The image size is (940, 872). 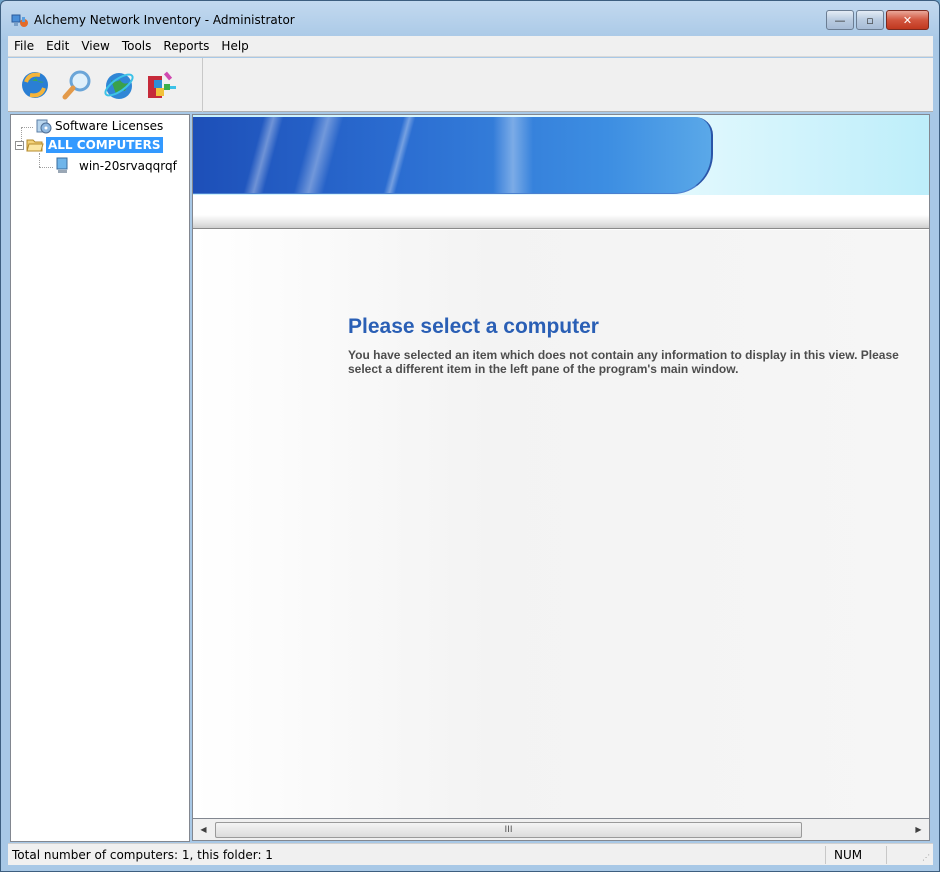 I want to click on minimize-icon: —, so click(x=840, y=20).